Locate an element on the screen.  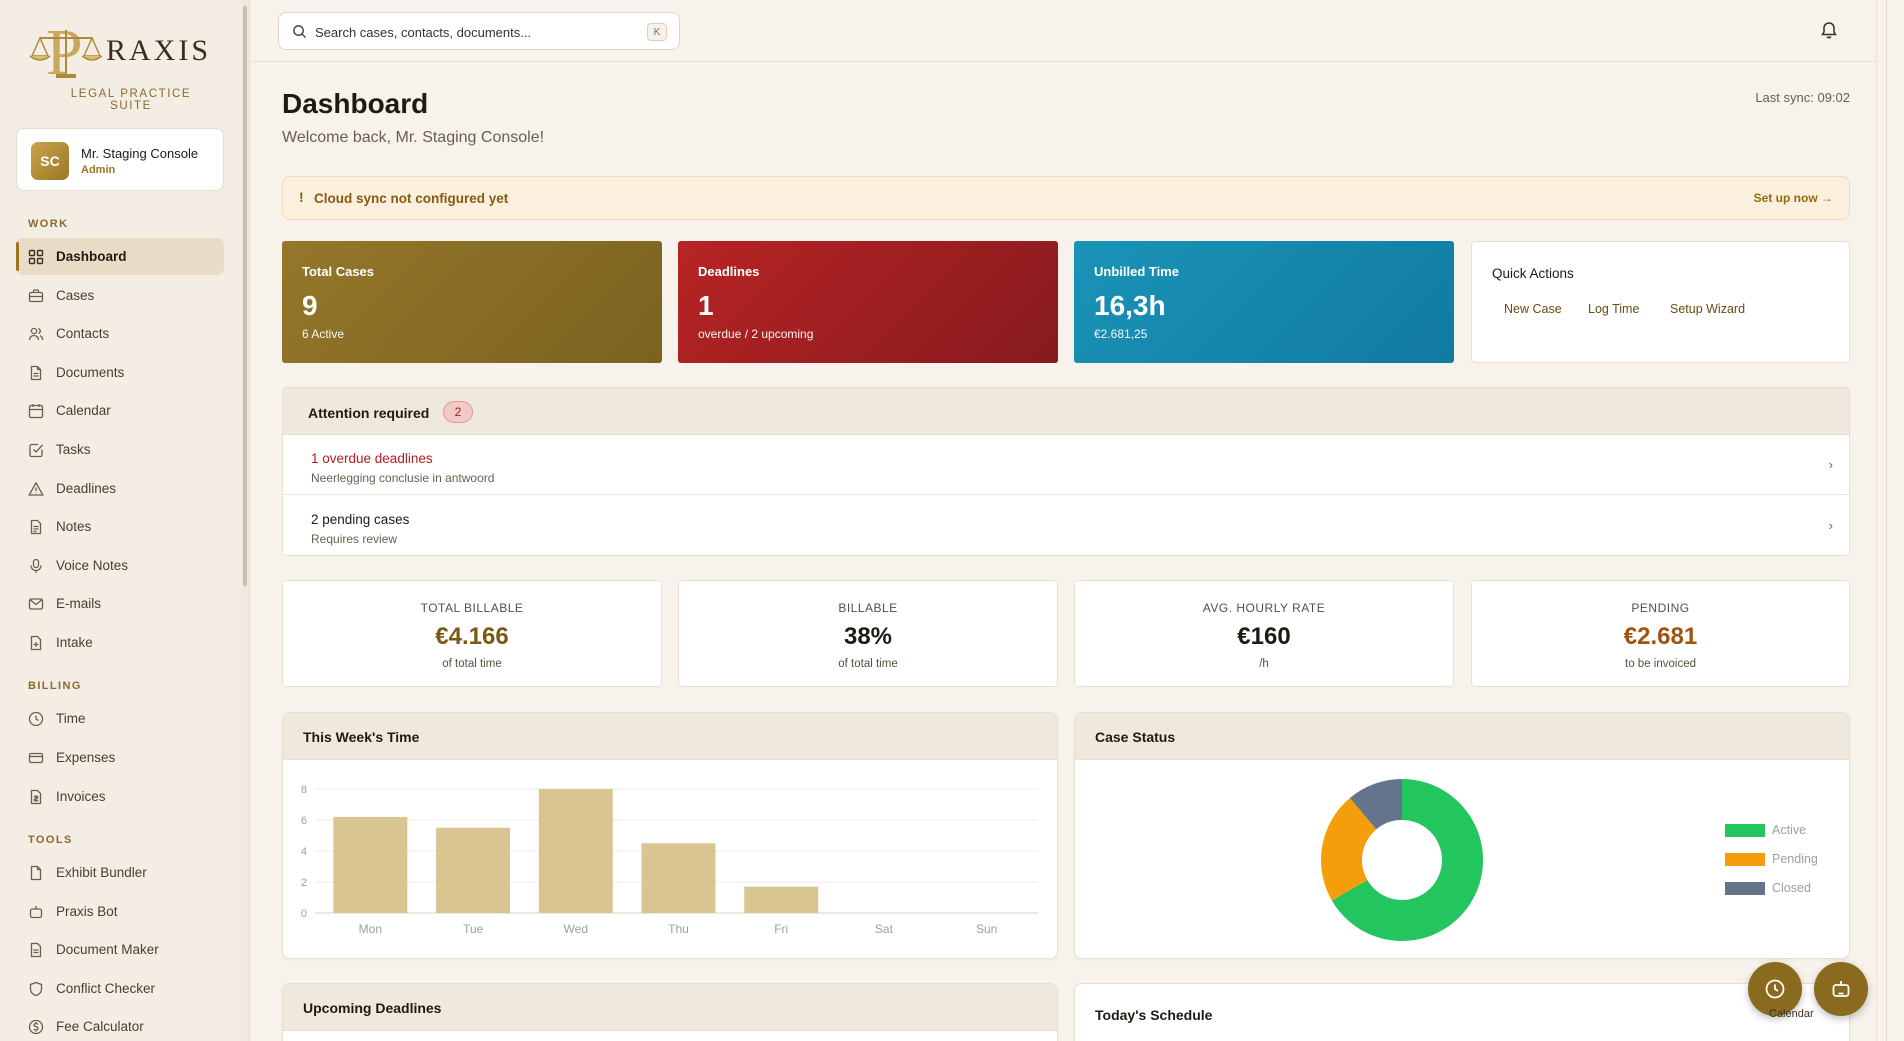
bell-icon is located at coordinates (1829, 30).